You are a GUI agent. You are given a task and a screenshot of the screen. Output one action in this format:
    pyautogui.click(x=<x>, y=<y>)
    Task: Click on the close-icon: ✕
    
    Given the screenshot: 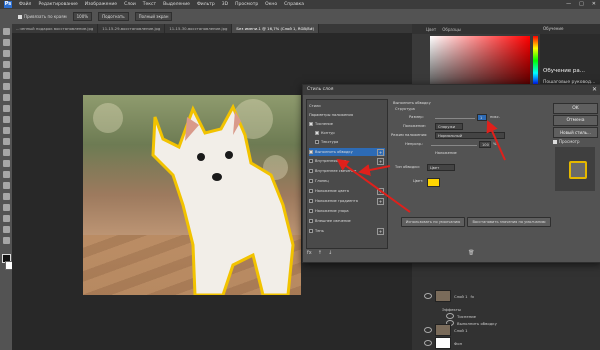 What is the action you would take?
    pyautogui.click(x=594, y=4)
    